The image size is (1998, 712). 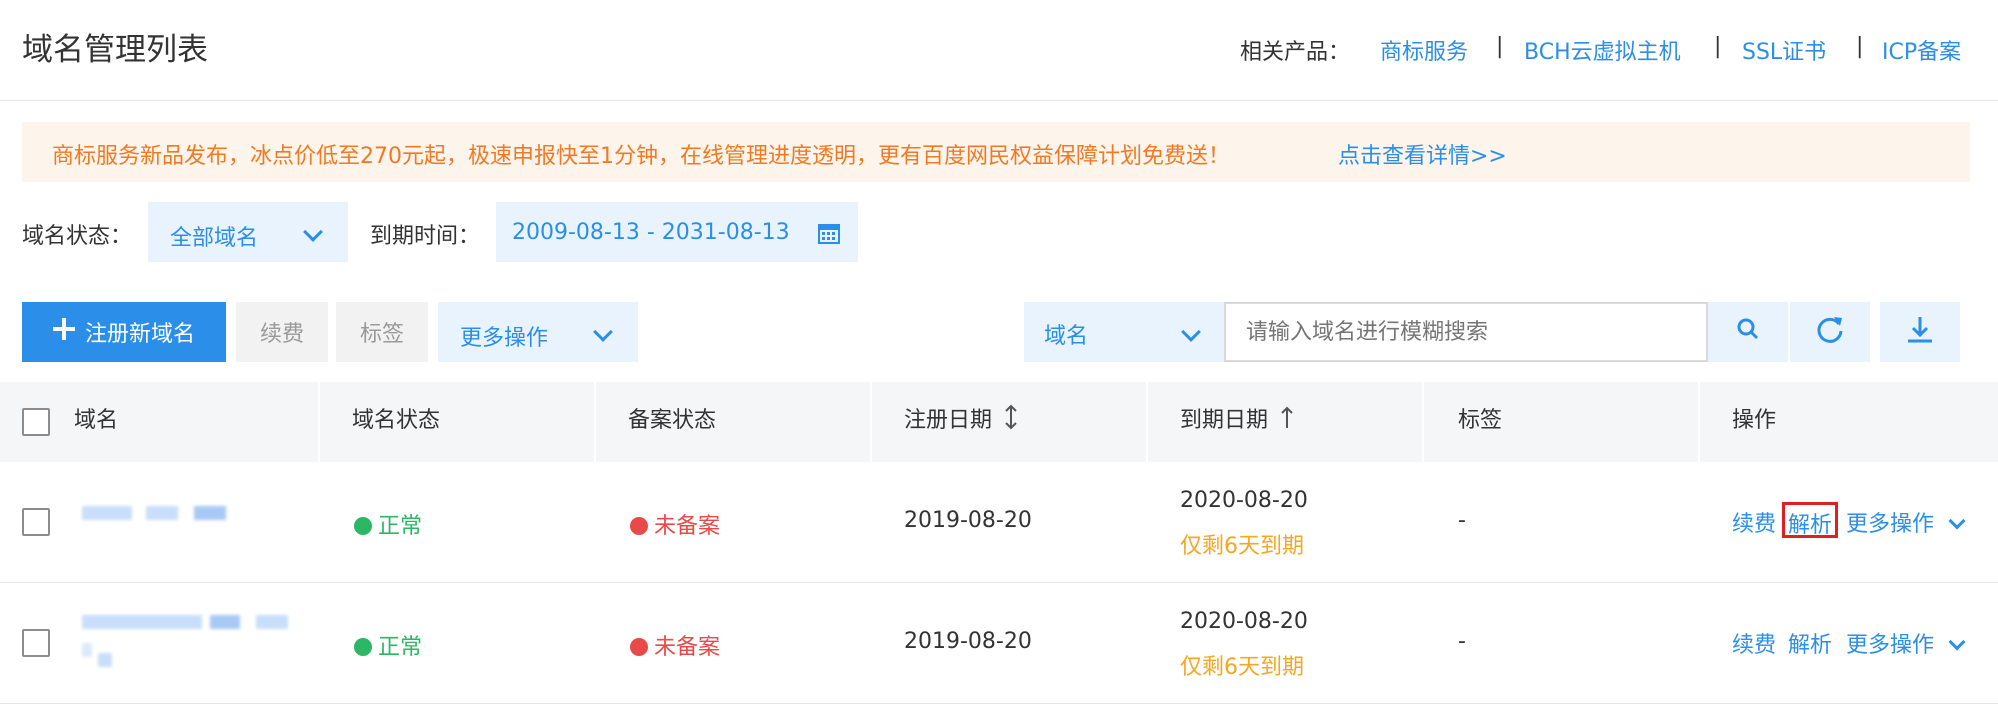 I want to click on expiry-filter-label: 到期时间：, so click(x=425, y=236).